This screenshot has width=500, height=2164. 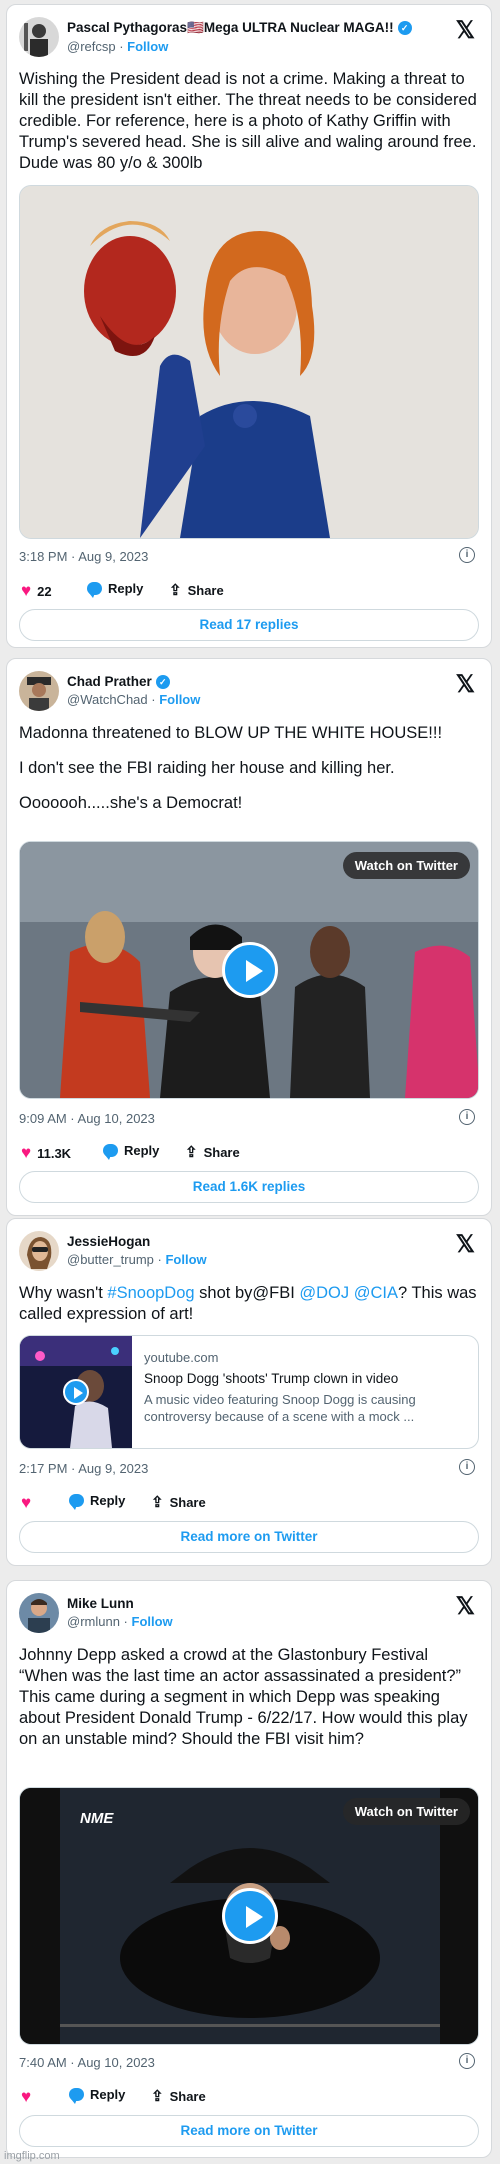 I want to click on watermark: imgflip.com, so click(x=32, y=2156).